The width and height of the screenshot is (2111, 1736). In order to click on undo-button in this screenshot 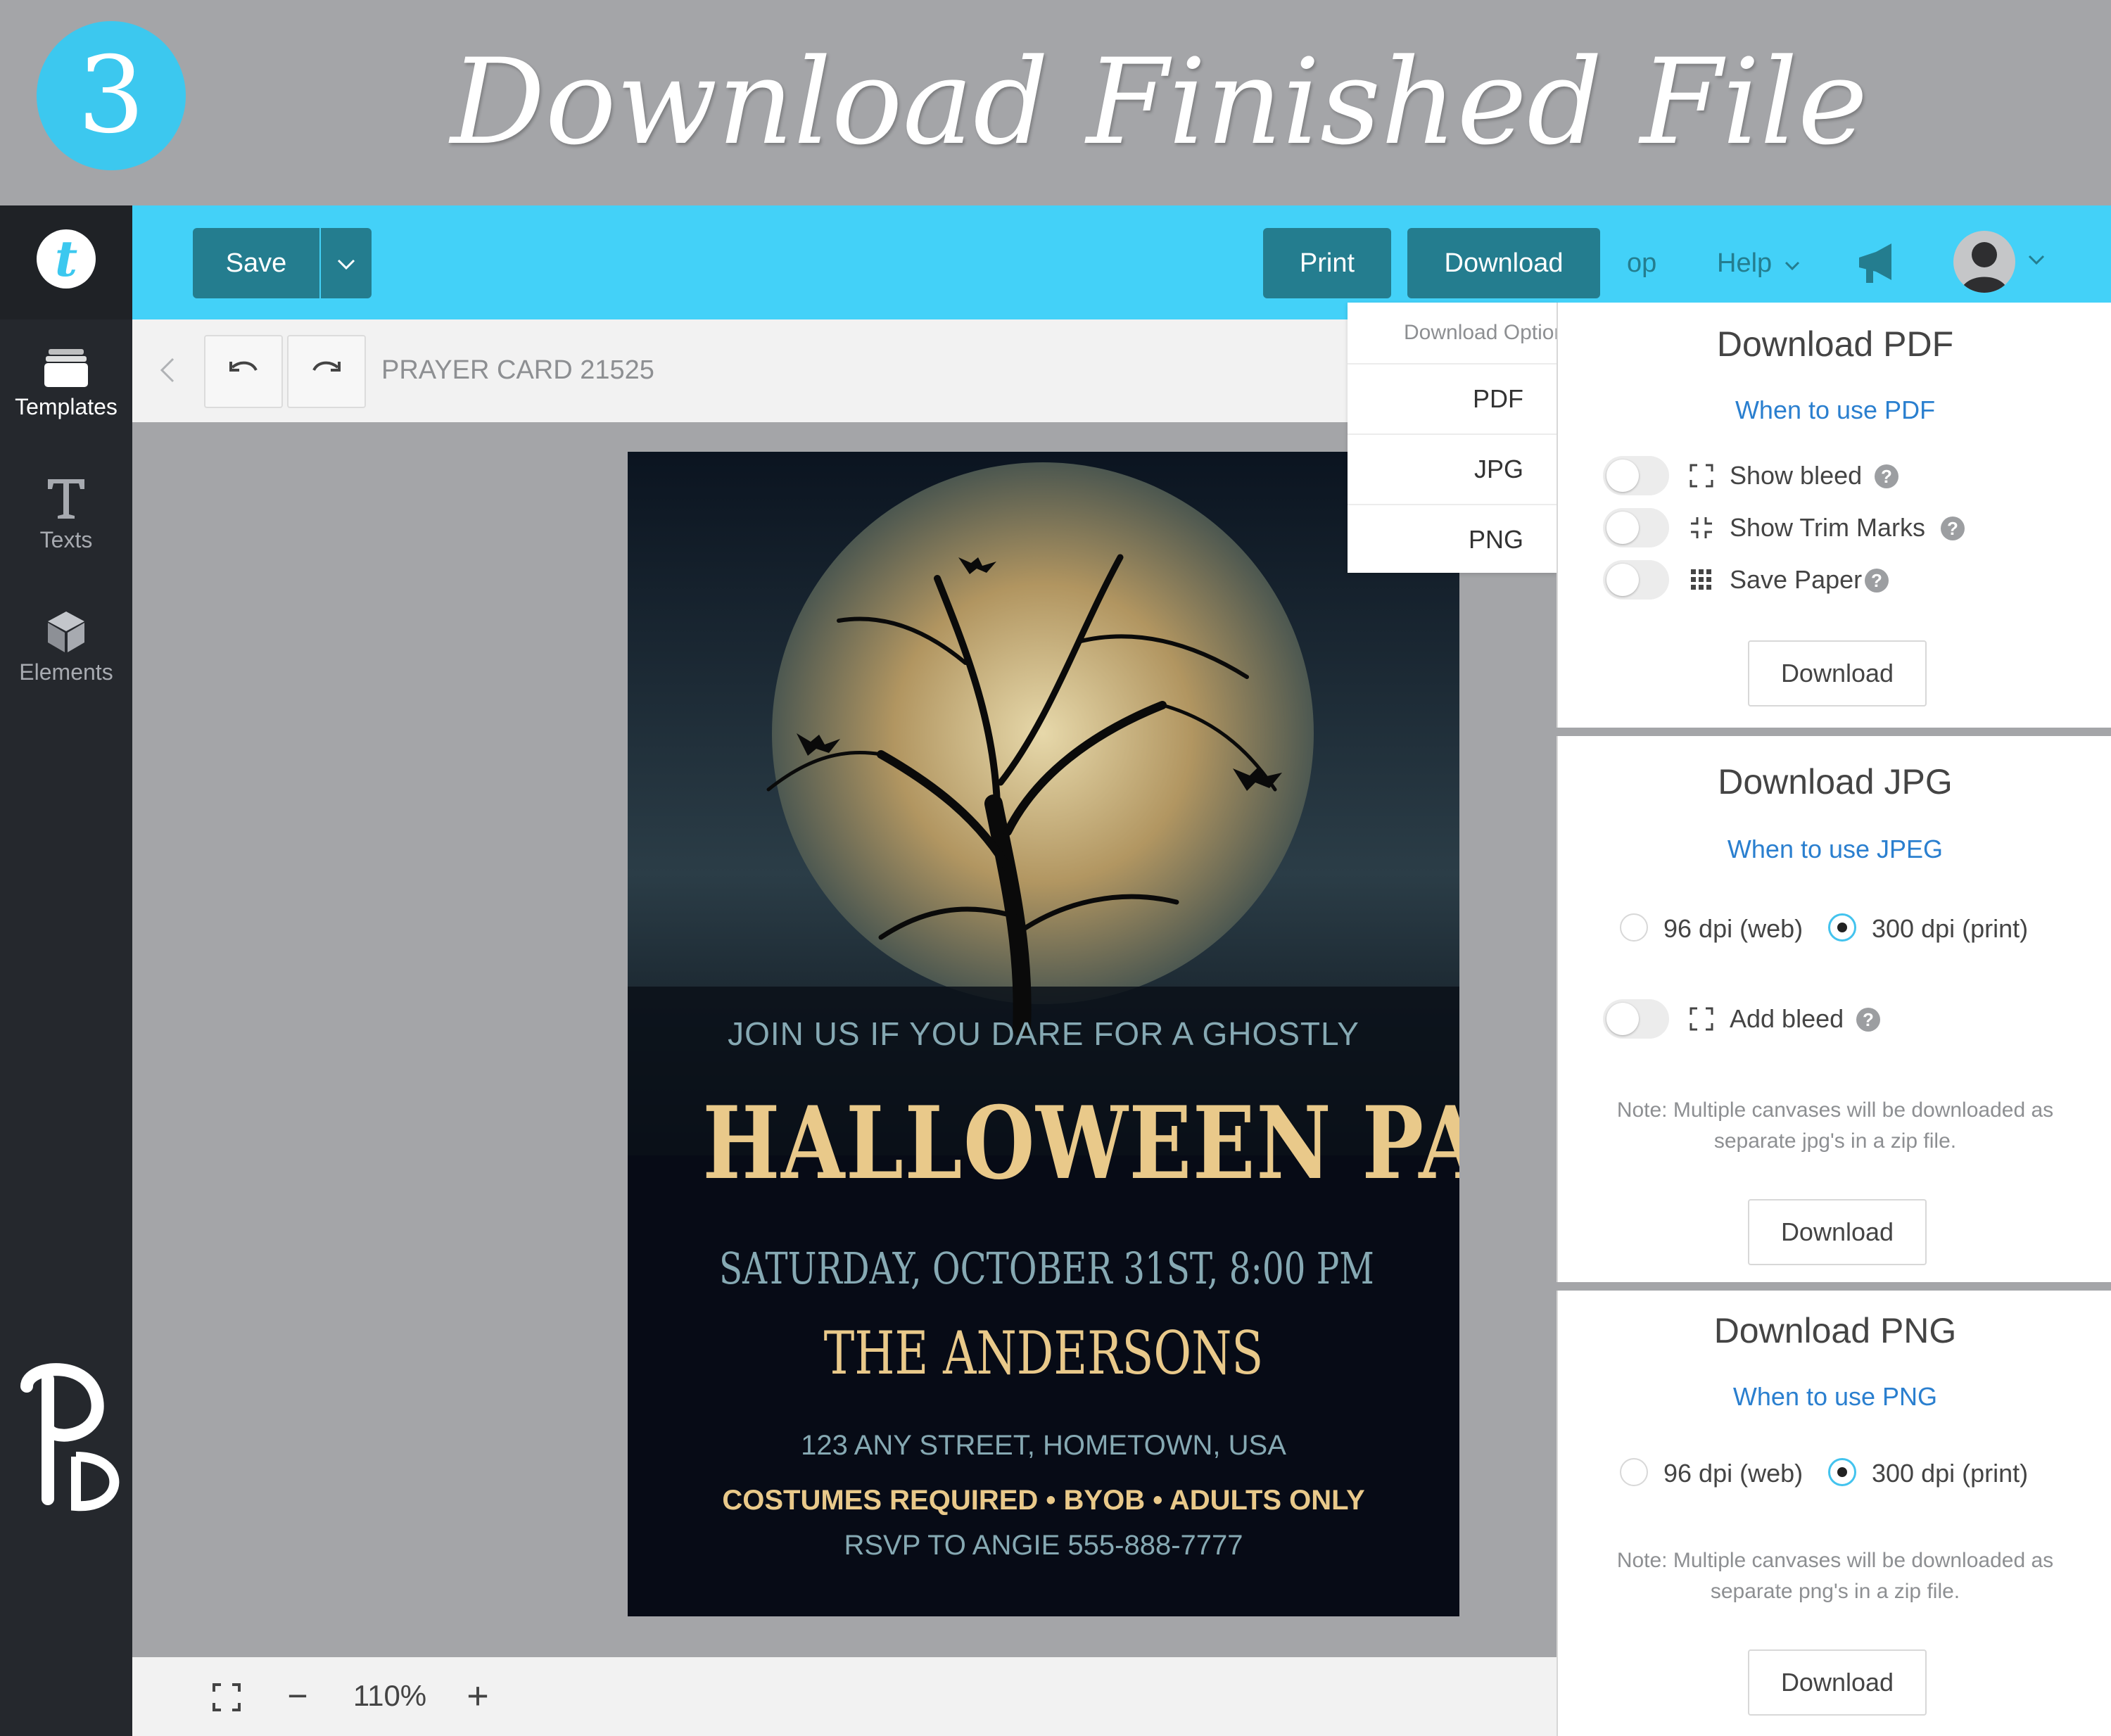, I will do `click(243, 372)`.